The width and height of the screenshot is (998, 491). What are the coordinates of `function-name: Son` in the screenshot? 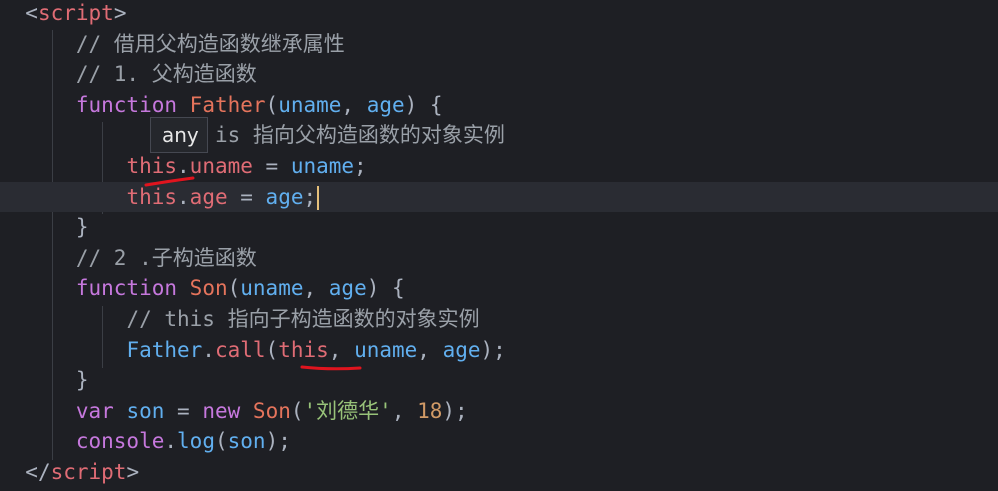 It's located at (208, 288).